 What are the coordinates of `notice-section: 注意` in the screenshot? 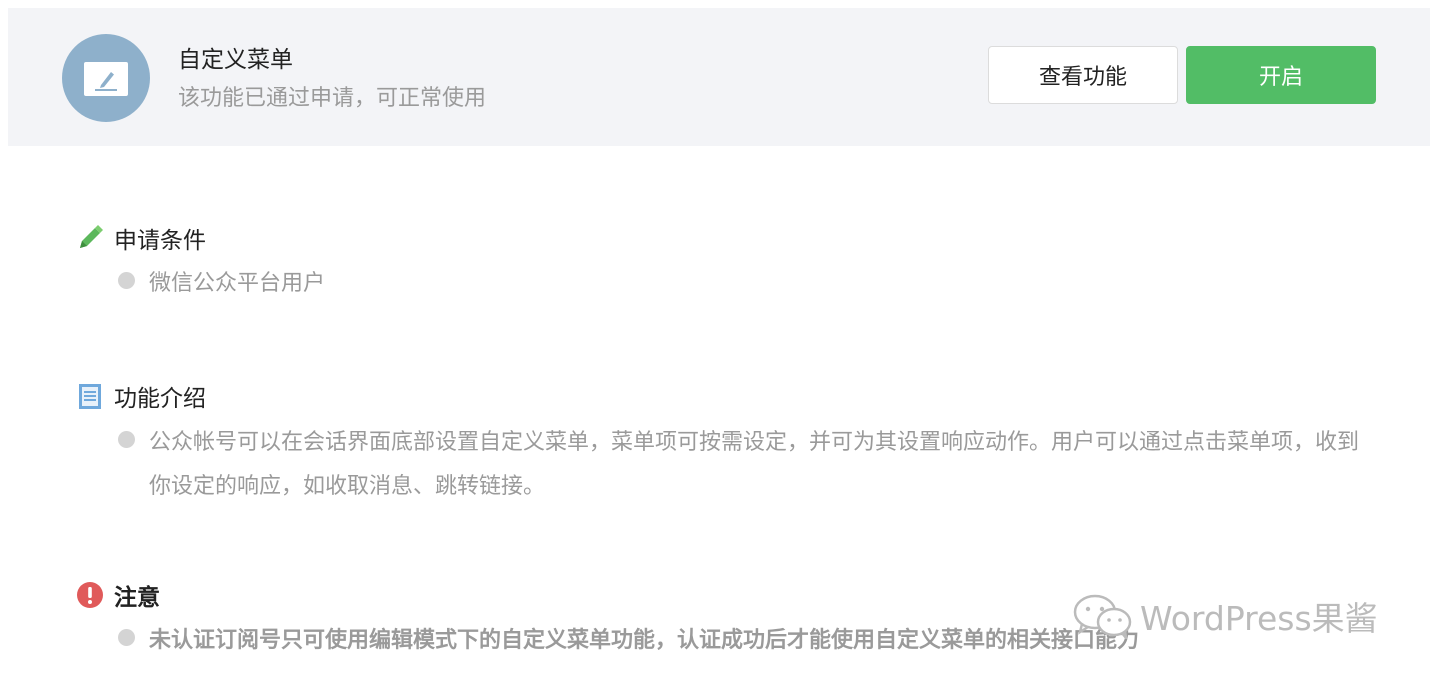 It's located at (118, 595).